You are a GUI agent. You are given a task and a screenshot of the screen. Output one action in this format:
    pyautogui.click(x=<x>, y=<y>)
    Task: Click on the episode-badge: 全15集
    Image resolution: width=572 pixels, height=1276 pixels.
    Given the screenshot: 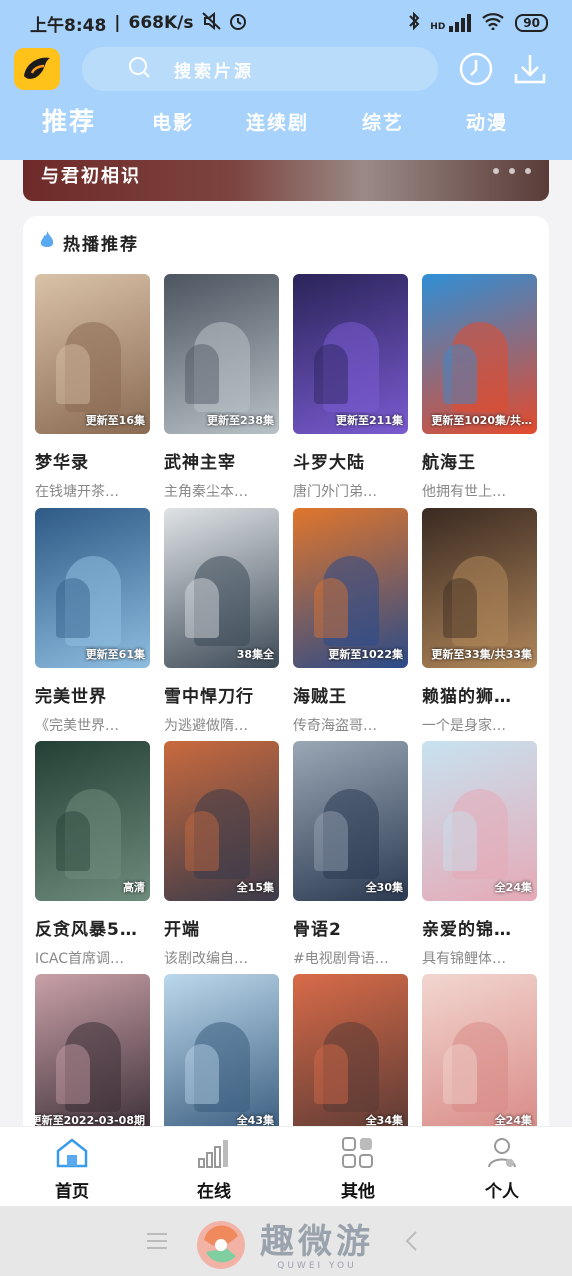 What is the action you would take?
    pyautogui.click(x=255, y=887)
    